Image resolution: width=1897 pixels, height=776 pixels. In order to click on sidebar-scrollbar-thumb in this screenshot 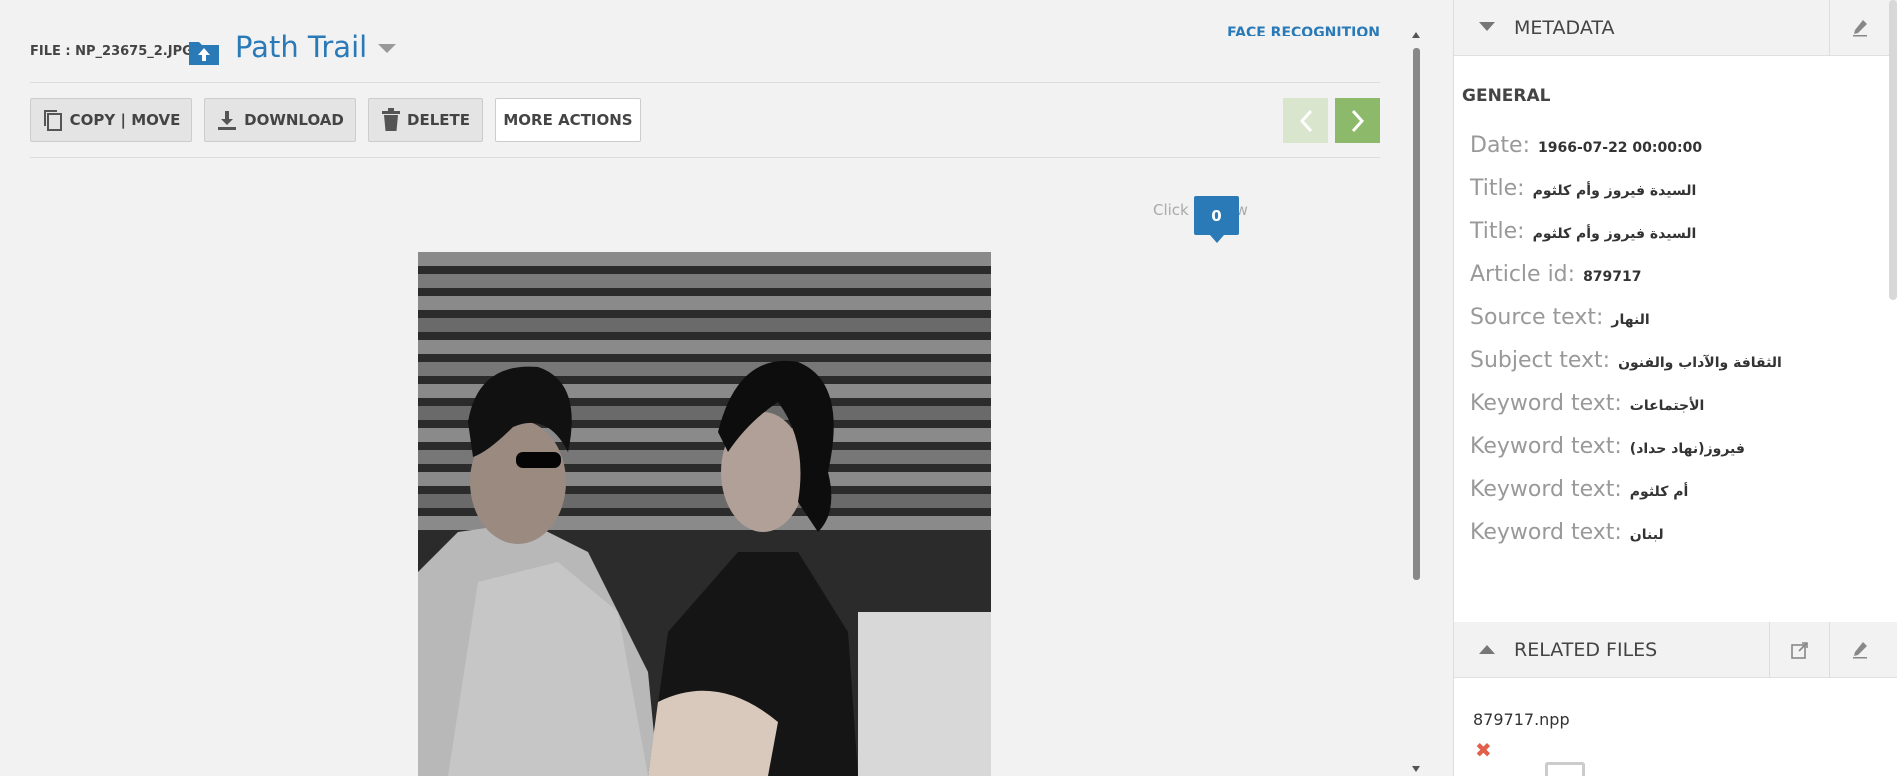, I will do `click(1893, 150)`.